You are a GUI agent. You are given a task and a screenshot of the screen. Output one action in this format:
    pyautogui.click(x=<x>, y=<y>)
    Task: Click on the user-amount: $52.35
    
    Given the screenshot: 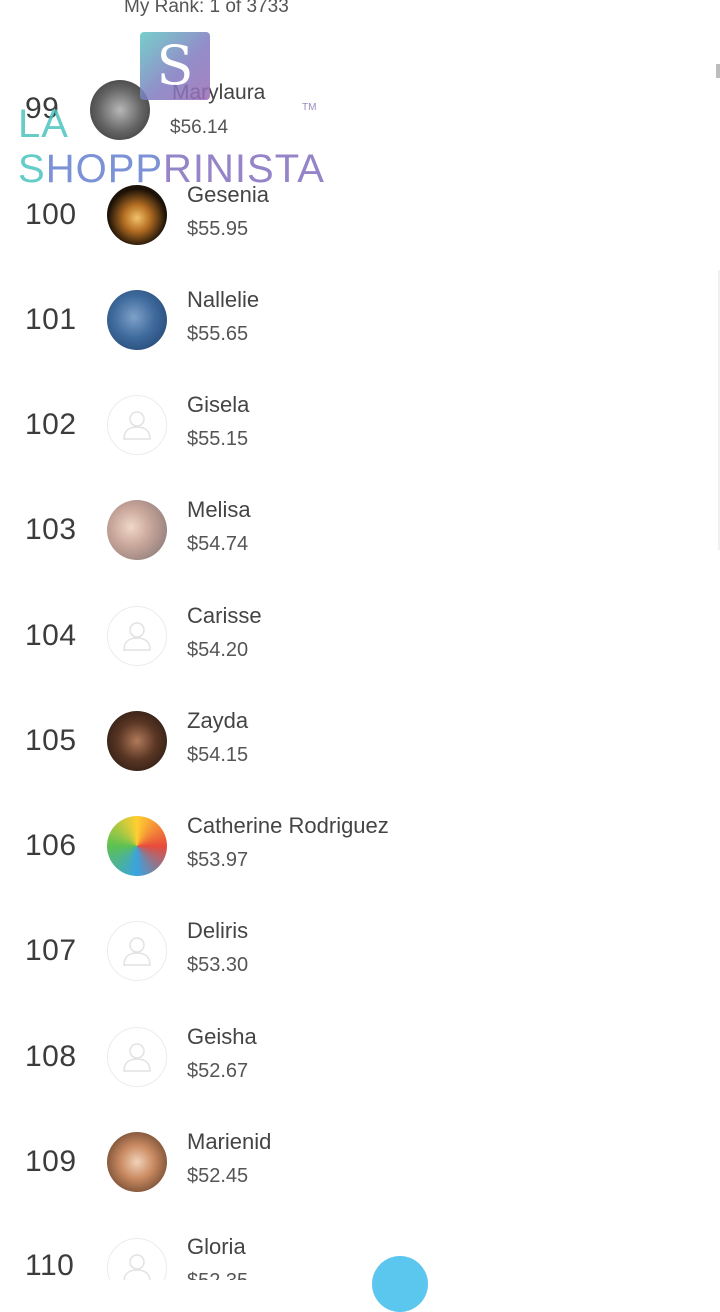 What is the action you would take?
    pyautogui.click(x=217, y=1275)
    